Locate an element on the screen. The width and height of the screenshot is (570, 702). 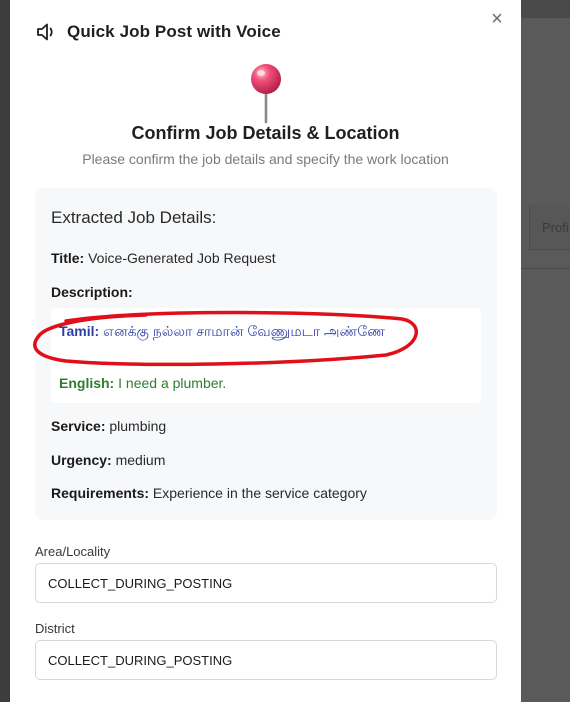
description-label: Description: is located at coordinates (92, 292).